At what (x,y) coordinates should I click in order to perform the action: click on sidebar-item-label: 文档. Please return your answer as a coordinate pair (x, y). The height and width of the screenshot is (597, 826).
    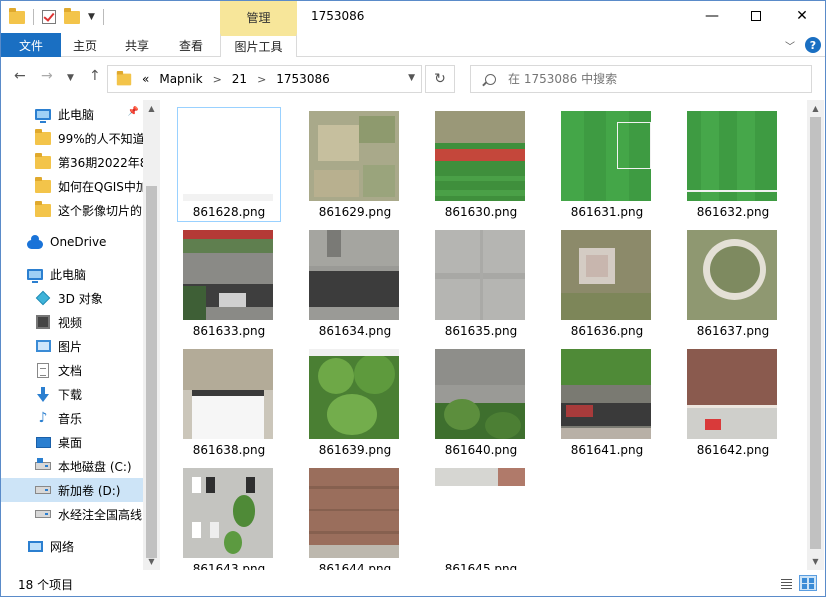
    Looking at the image, I should click on (70, 370).